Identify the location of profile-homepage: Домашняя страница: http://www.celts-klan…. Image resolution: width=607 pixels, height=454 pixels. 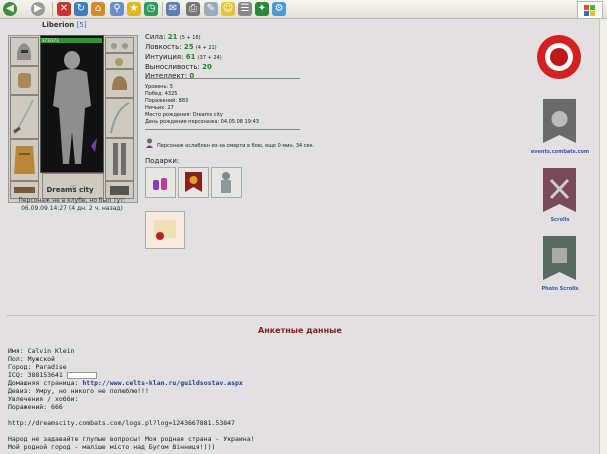
(131, 383).